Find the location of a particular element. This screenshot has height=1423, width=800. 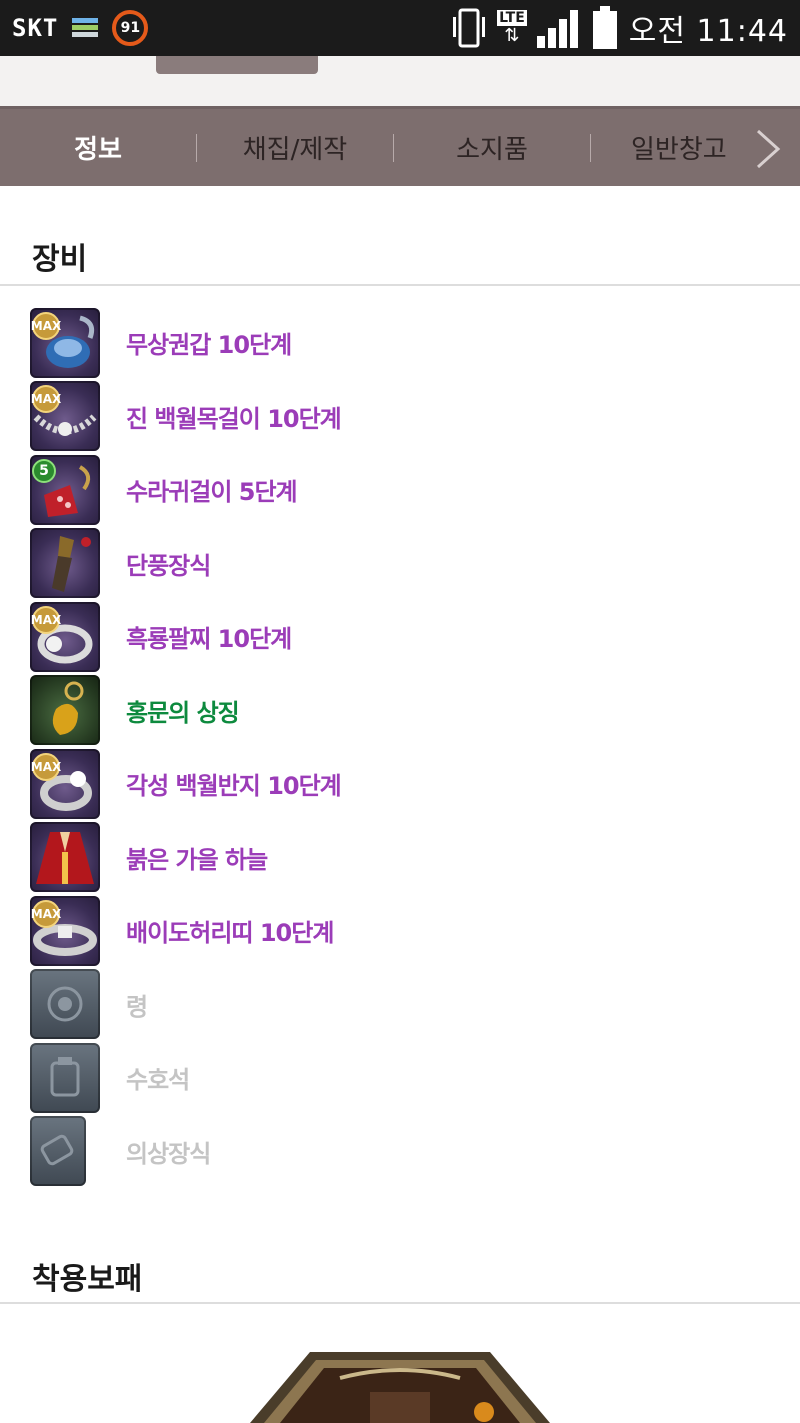

costume-icon is located at coordinates (65, 857).